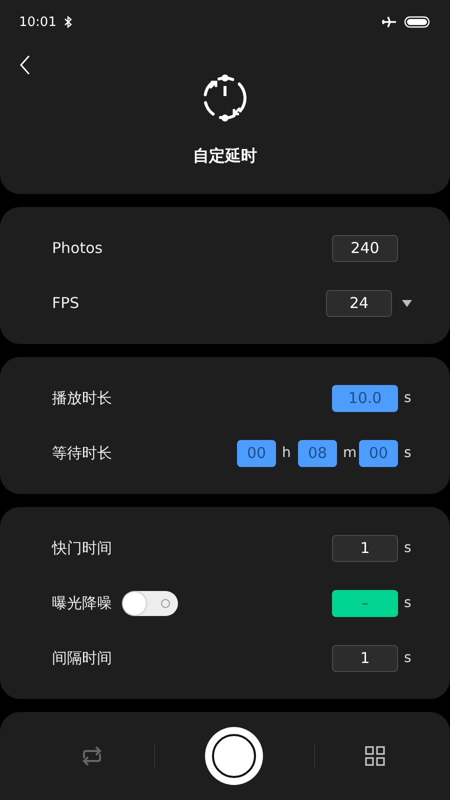 This screenshot has width=450, height=800. Describe the element at coordinates (68, 22) in the screenshot. I see `bluetooth-icon` at that location.